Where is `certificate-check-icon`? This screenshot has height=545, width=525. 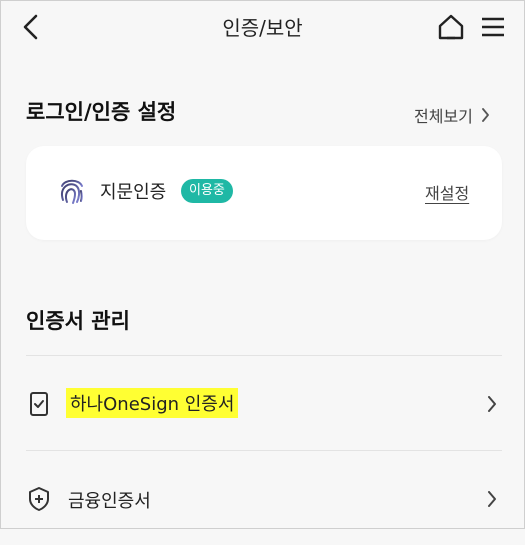 certificate-check-icon is located at coordinates (39, 404).